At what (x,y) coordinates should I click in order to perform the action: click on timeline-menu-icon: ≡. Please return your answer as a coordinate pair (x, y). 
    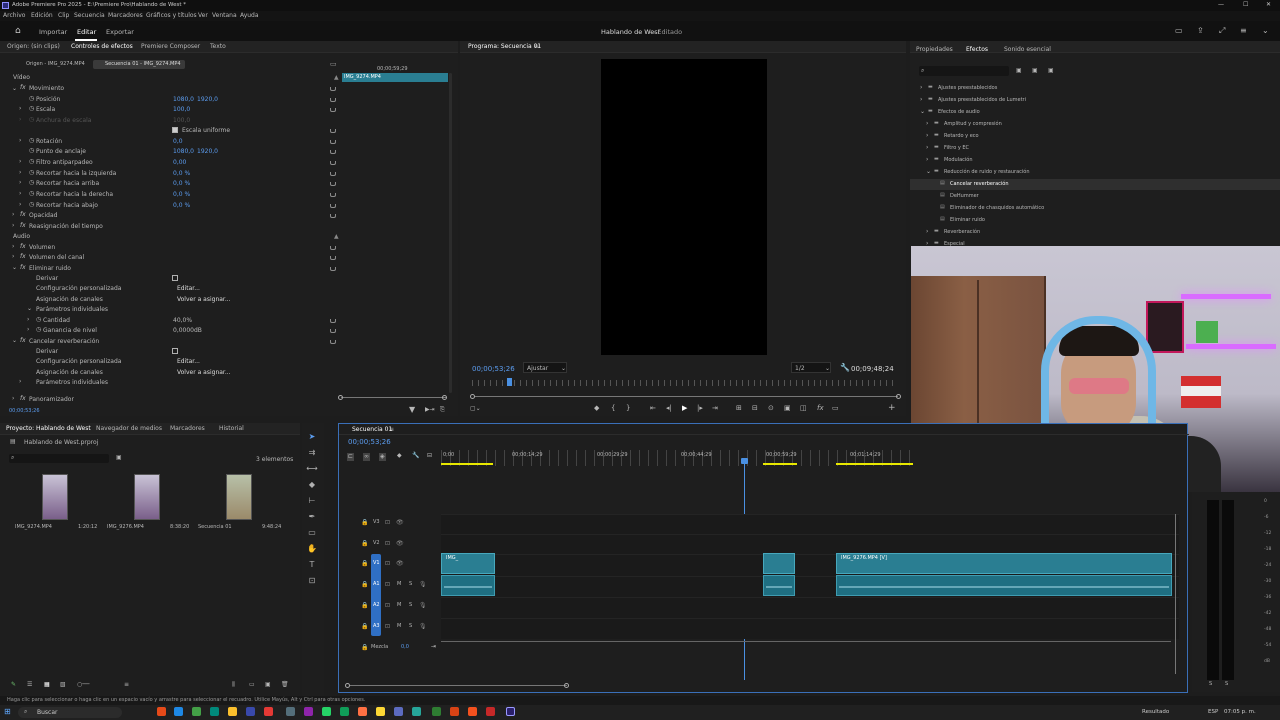
    Looking at the image, I should click on (391, 430).